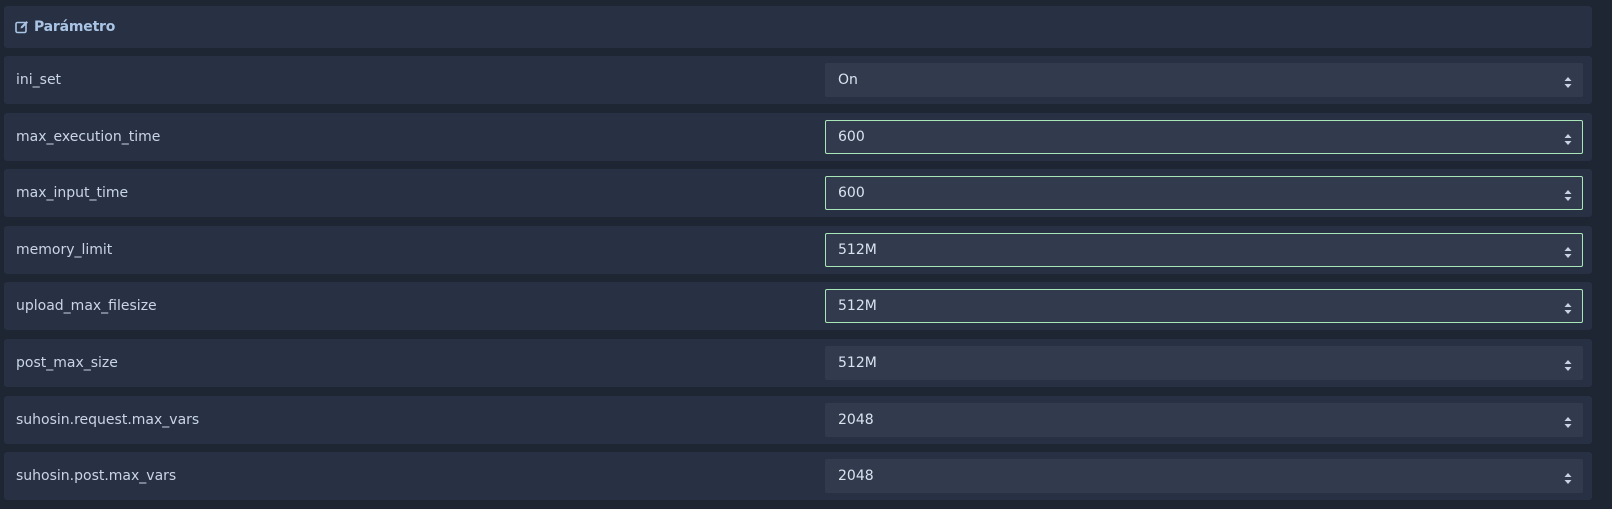  I want to click on param-select-max-input-time: 600, so click(1204, 193).